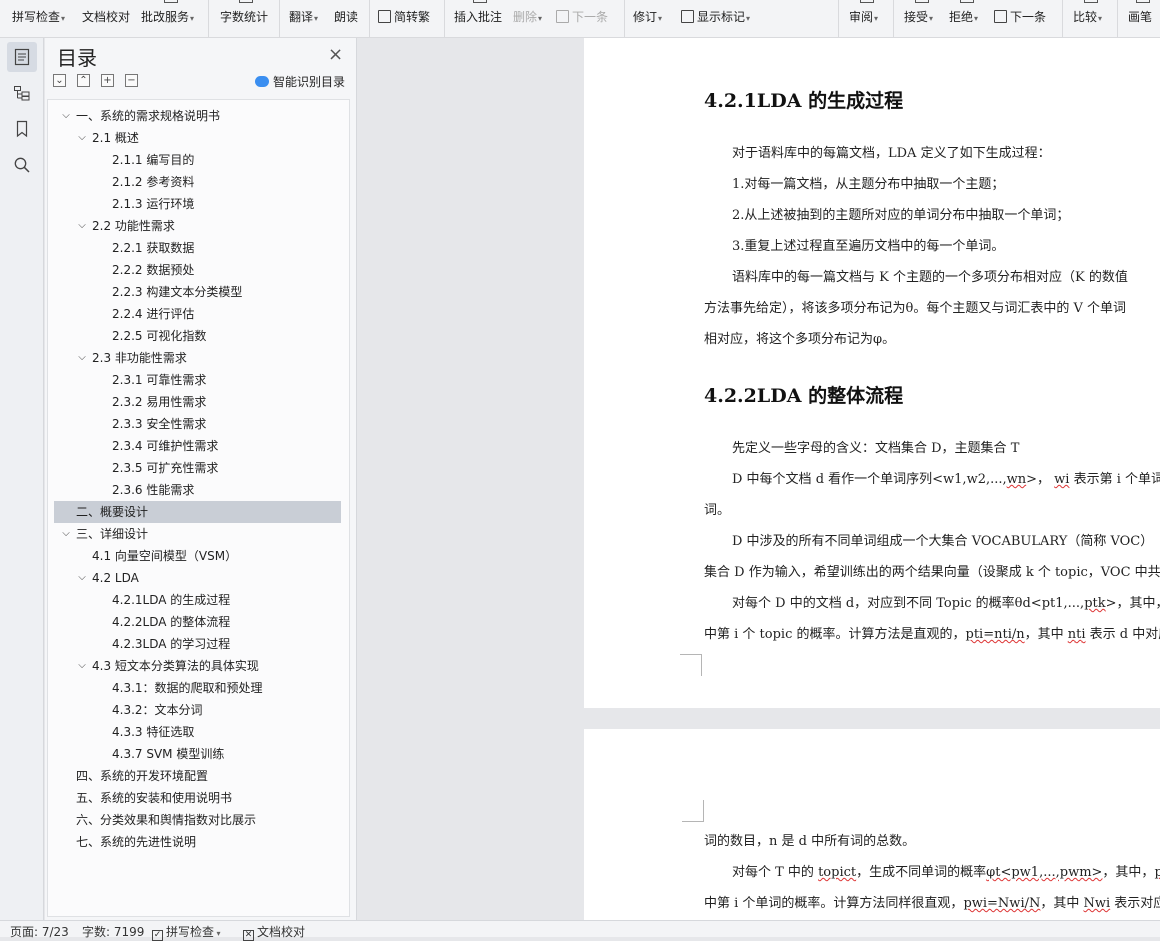  I want to click on toc-item: ⌵ 2.2 功能性需求, so click(198, 226).